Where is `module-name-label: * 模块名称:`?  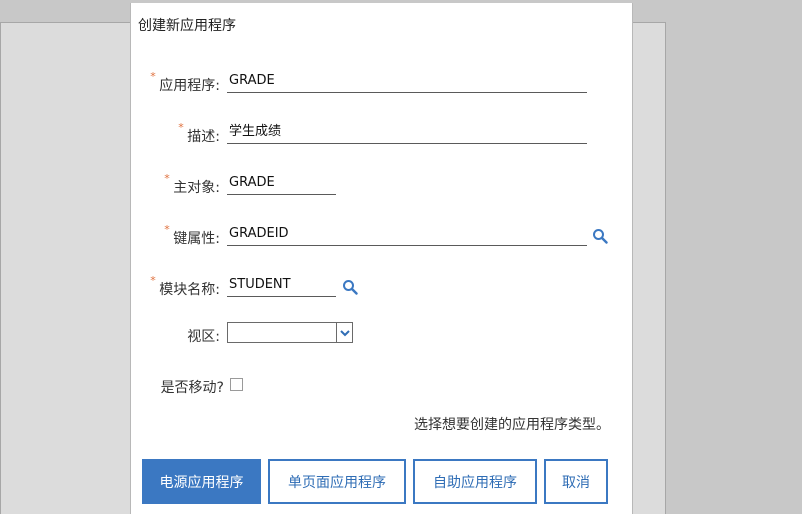 module-name-label: * 模块名称: is located at coordinates (185, 286).